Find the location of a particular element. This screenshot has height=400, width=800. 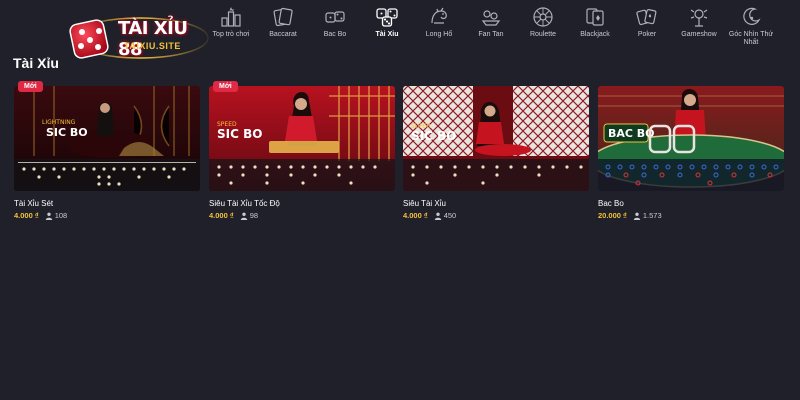

nav-label: Blackjack is located at coordinates (595, 34).